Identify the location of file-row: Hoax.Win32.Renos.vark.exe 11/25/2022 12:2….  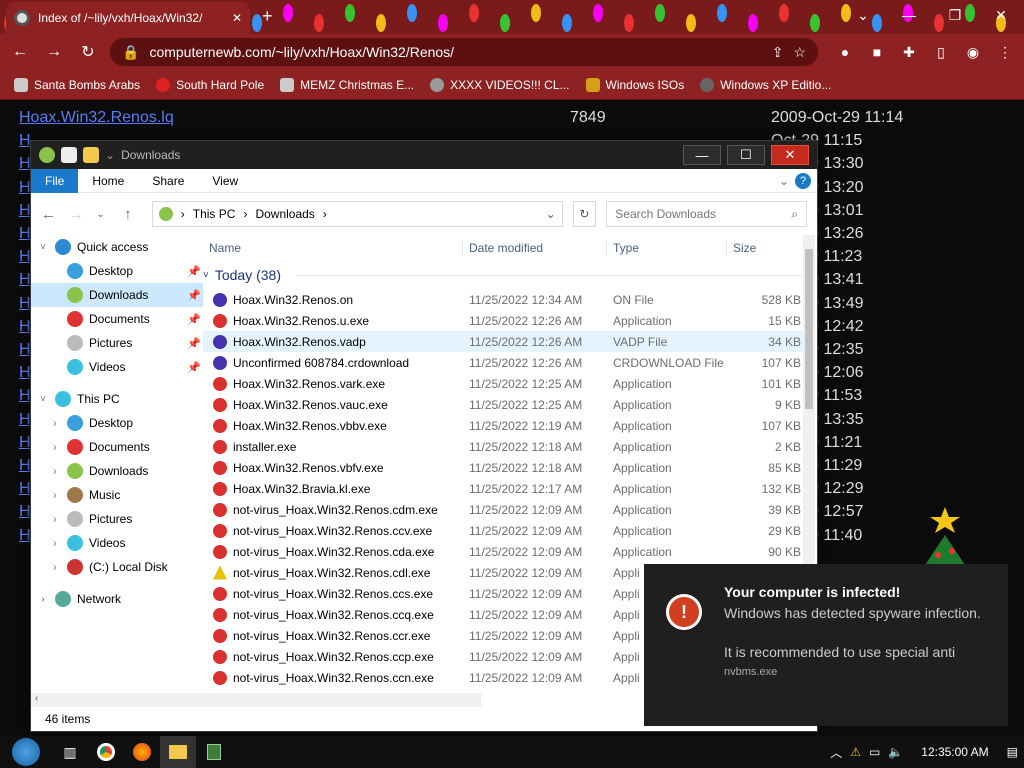
(509, 383).